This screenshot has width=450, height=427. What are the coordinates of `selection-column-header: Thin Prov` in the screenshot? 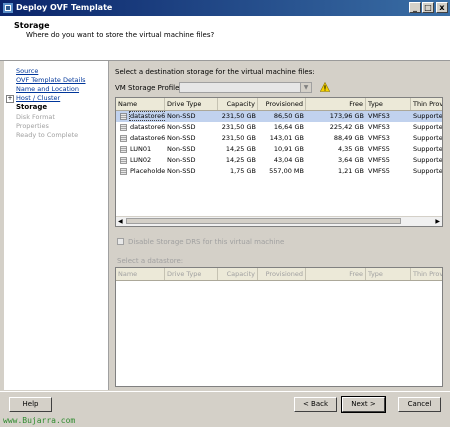 It's located at (426, 274).